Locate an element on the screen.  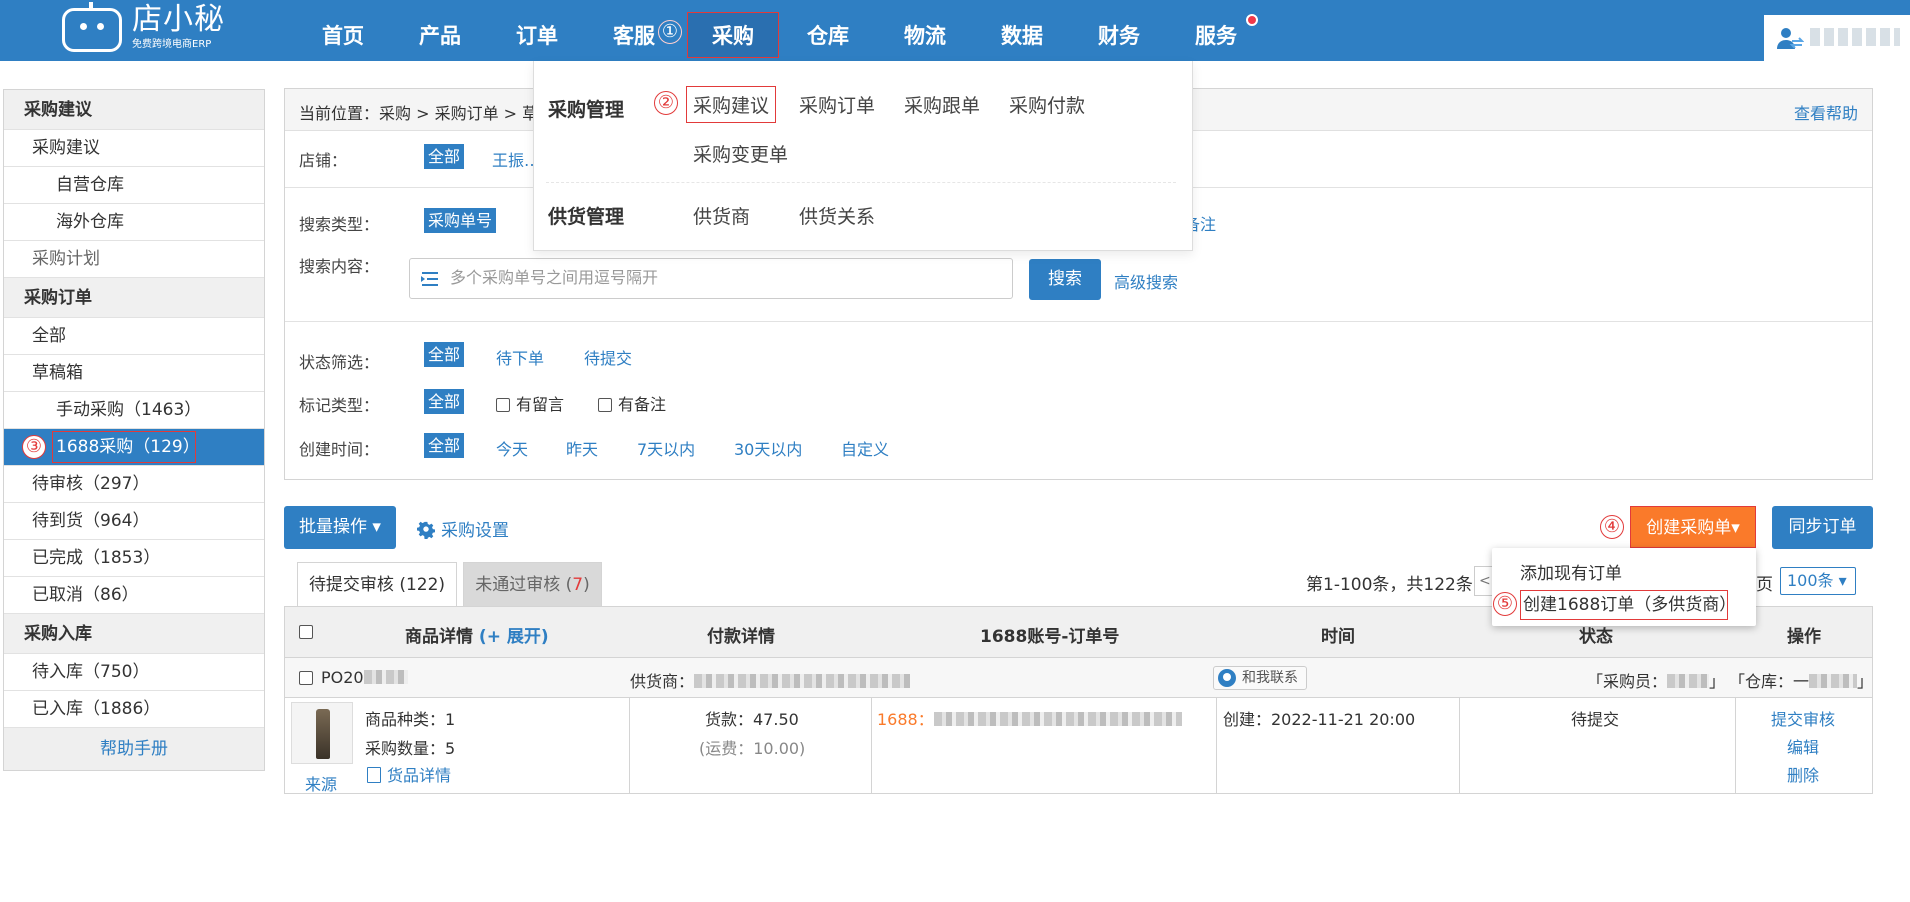
created-today: 今天 is located at coordinates (512, 448).